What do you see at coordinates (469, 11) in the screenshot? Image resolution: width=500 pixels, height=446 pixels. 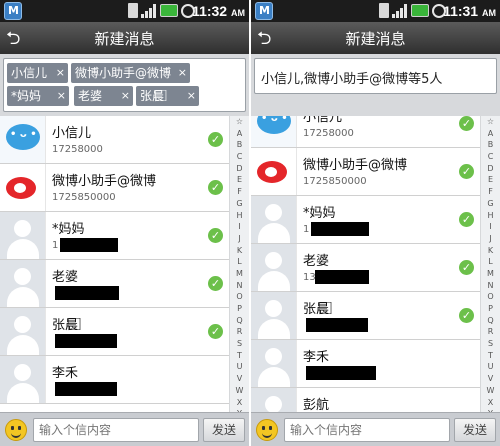 I see `status-time: 11:31 AM` at bounding box center [469, 11].